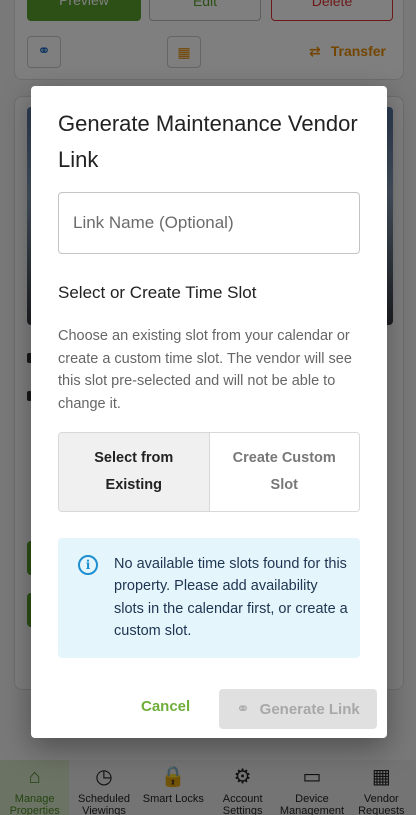 This screenshot has width=416, height=815. I want to click on time-slot-mode-toggle: Select from Existing Create Custom Slot, so click(209, 472).